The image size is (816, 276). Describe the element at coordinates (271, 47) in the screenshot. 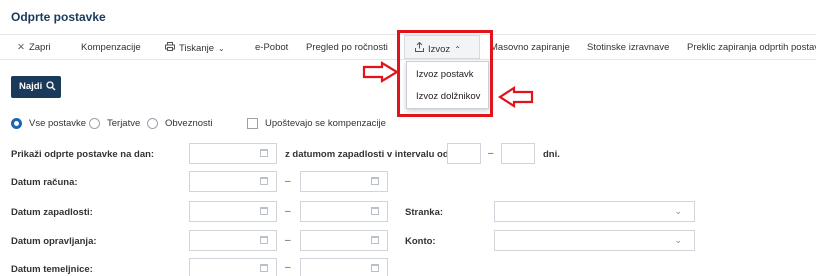

I see `epobot-button: e-Pobot` at that location.